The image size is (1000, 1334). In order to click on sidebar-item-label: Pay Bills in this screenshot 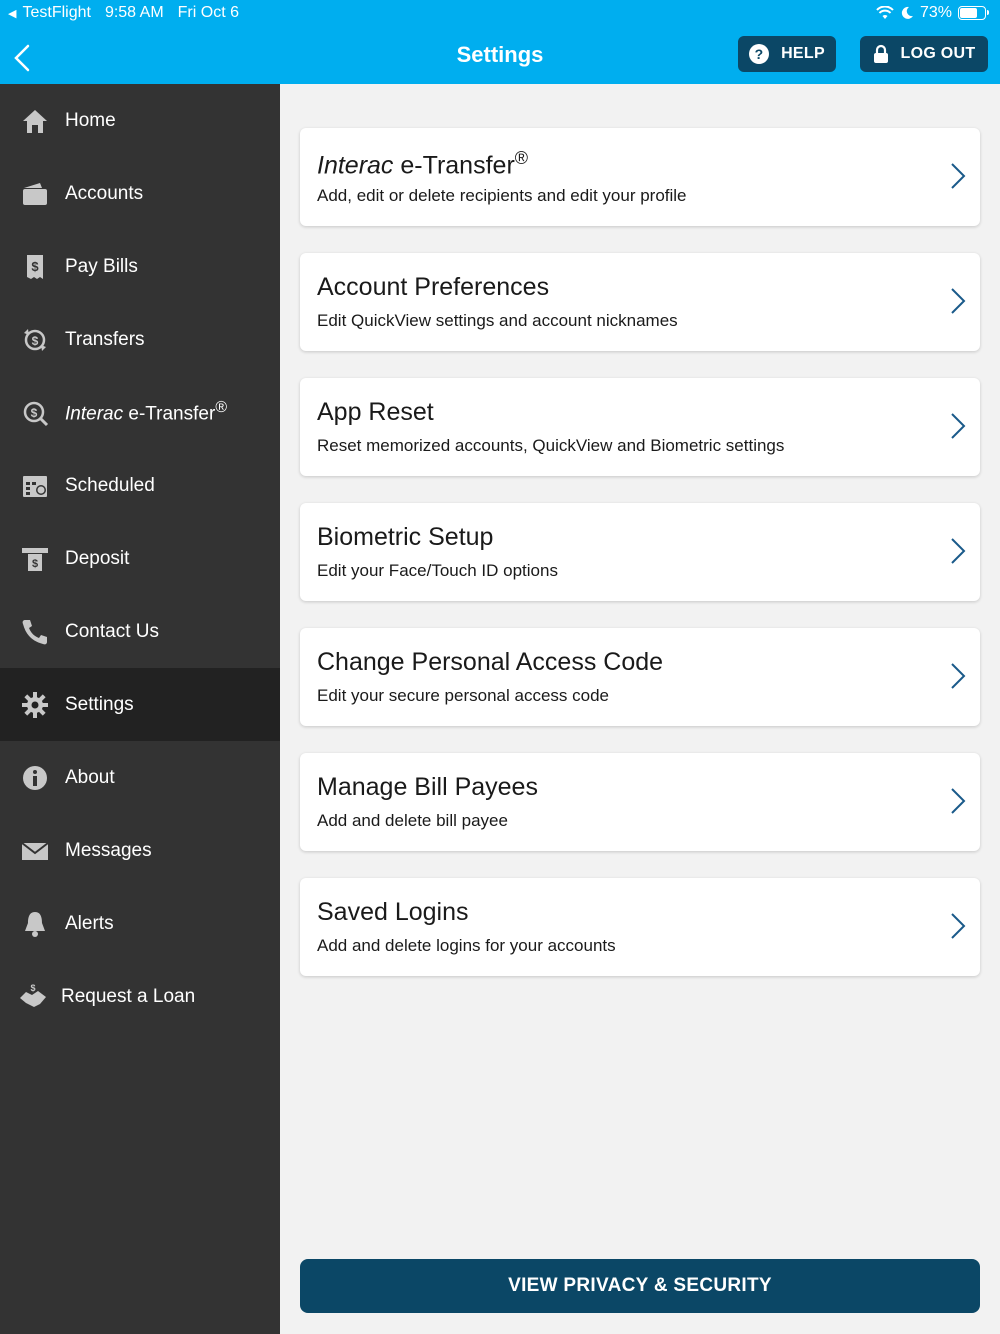, I will do `click(101, 266)`.